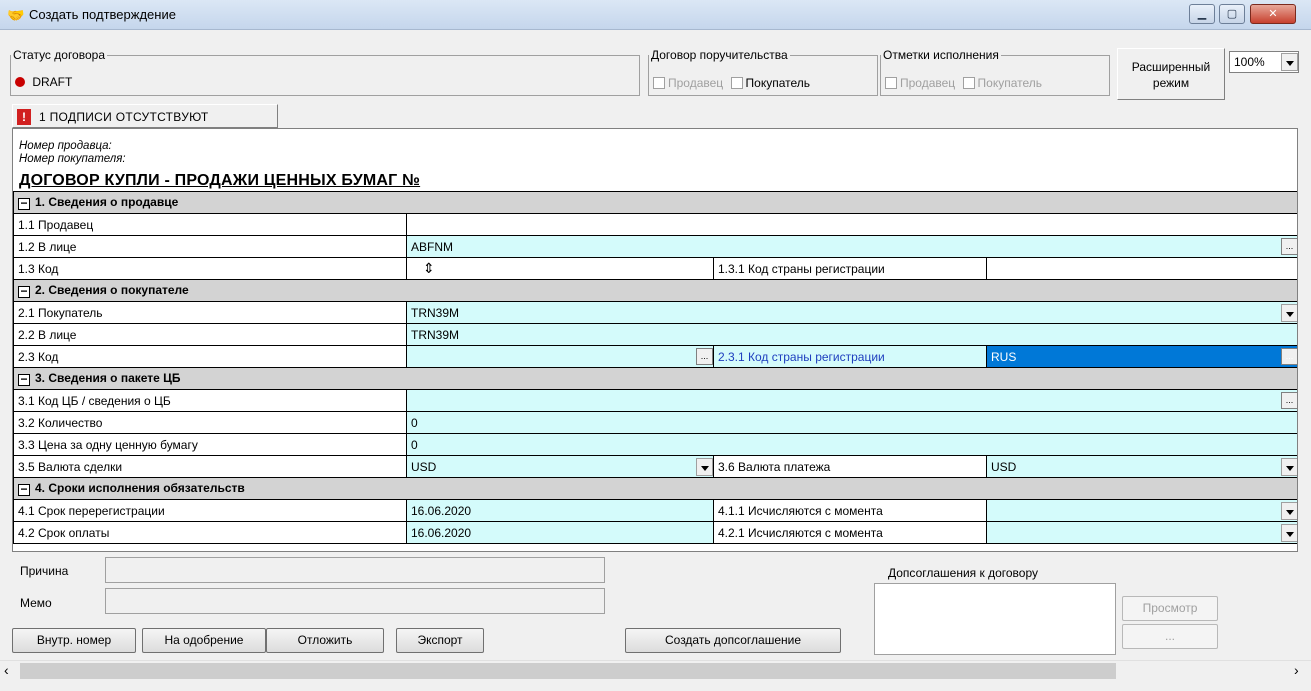 Image resolution: width=1311 pixels, height=691 pixels. What do you see at coordinates (65, 146) in the screenshot?
I see `seller-number: Номер продавца:` at bounding box center [65, 146].